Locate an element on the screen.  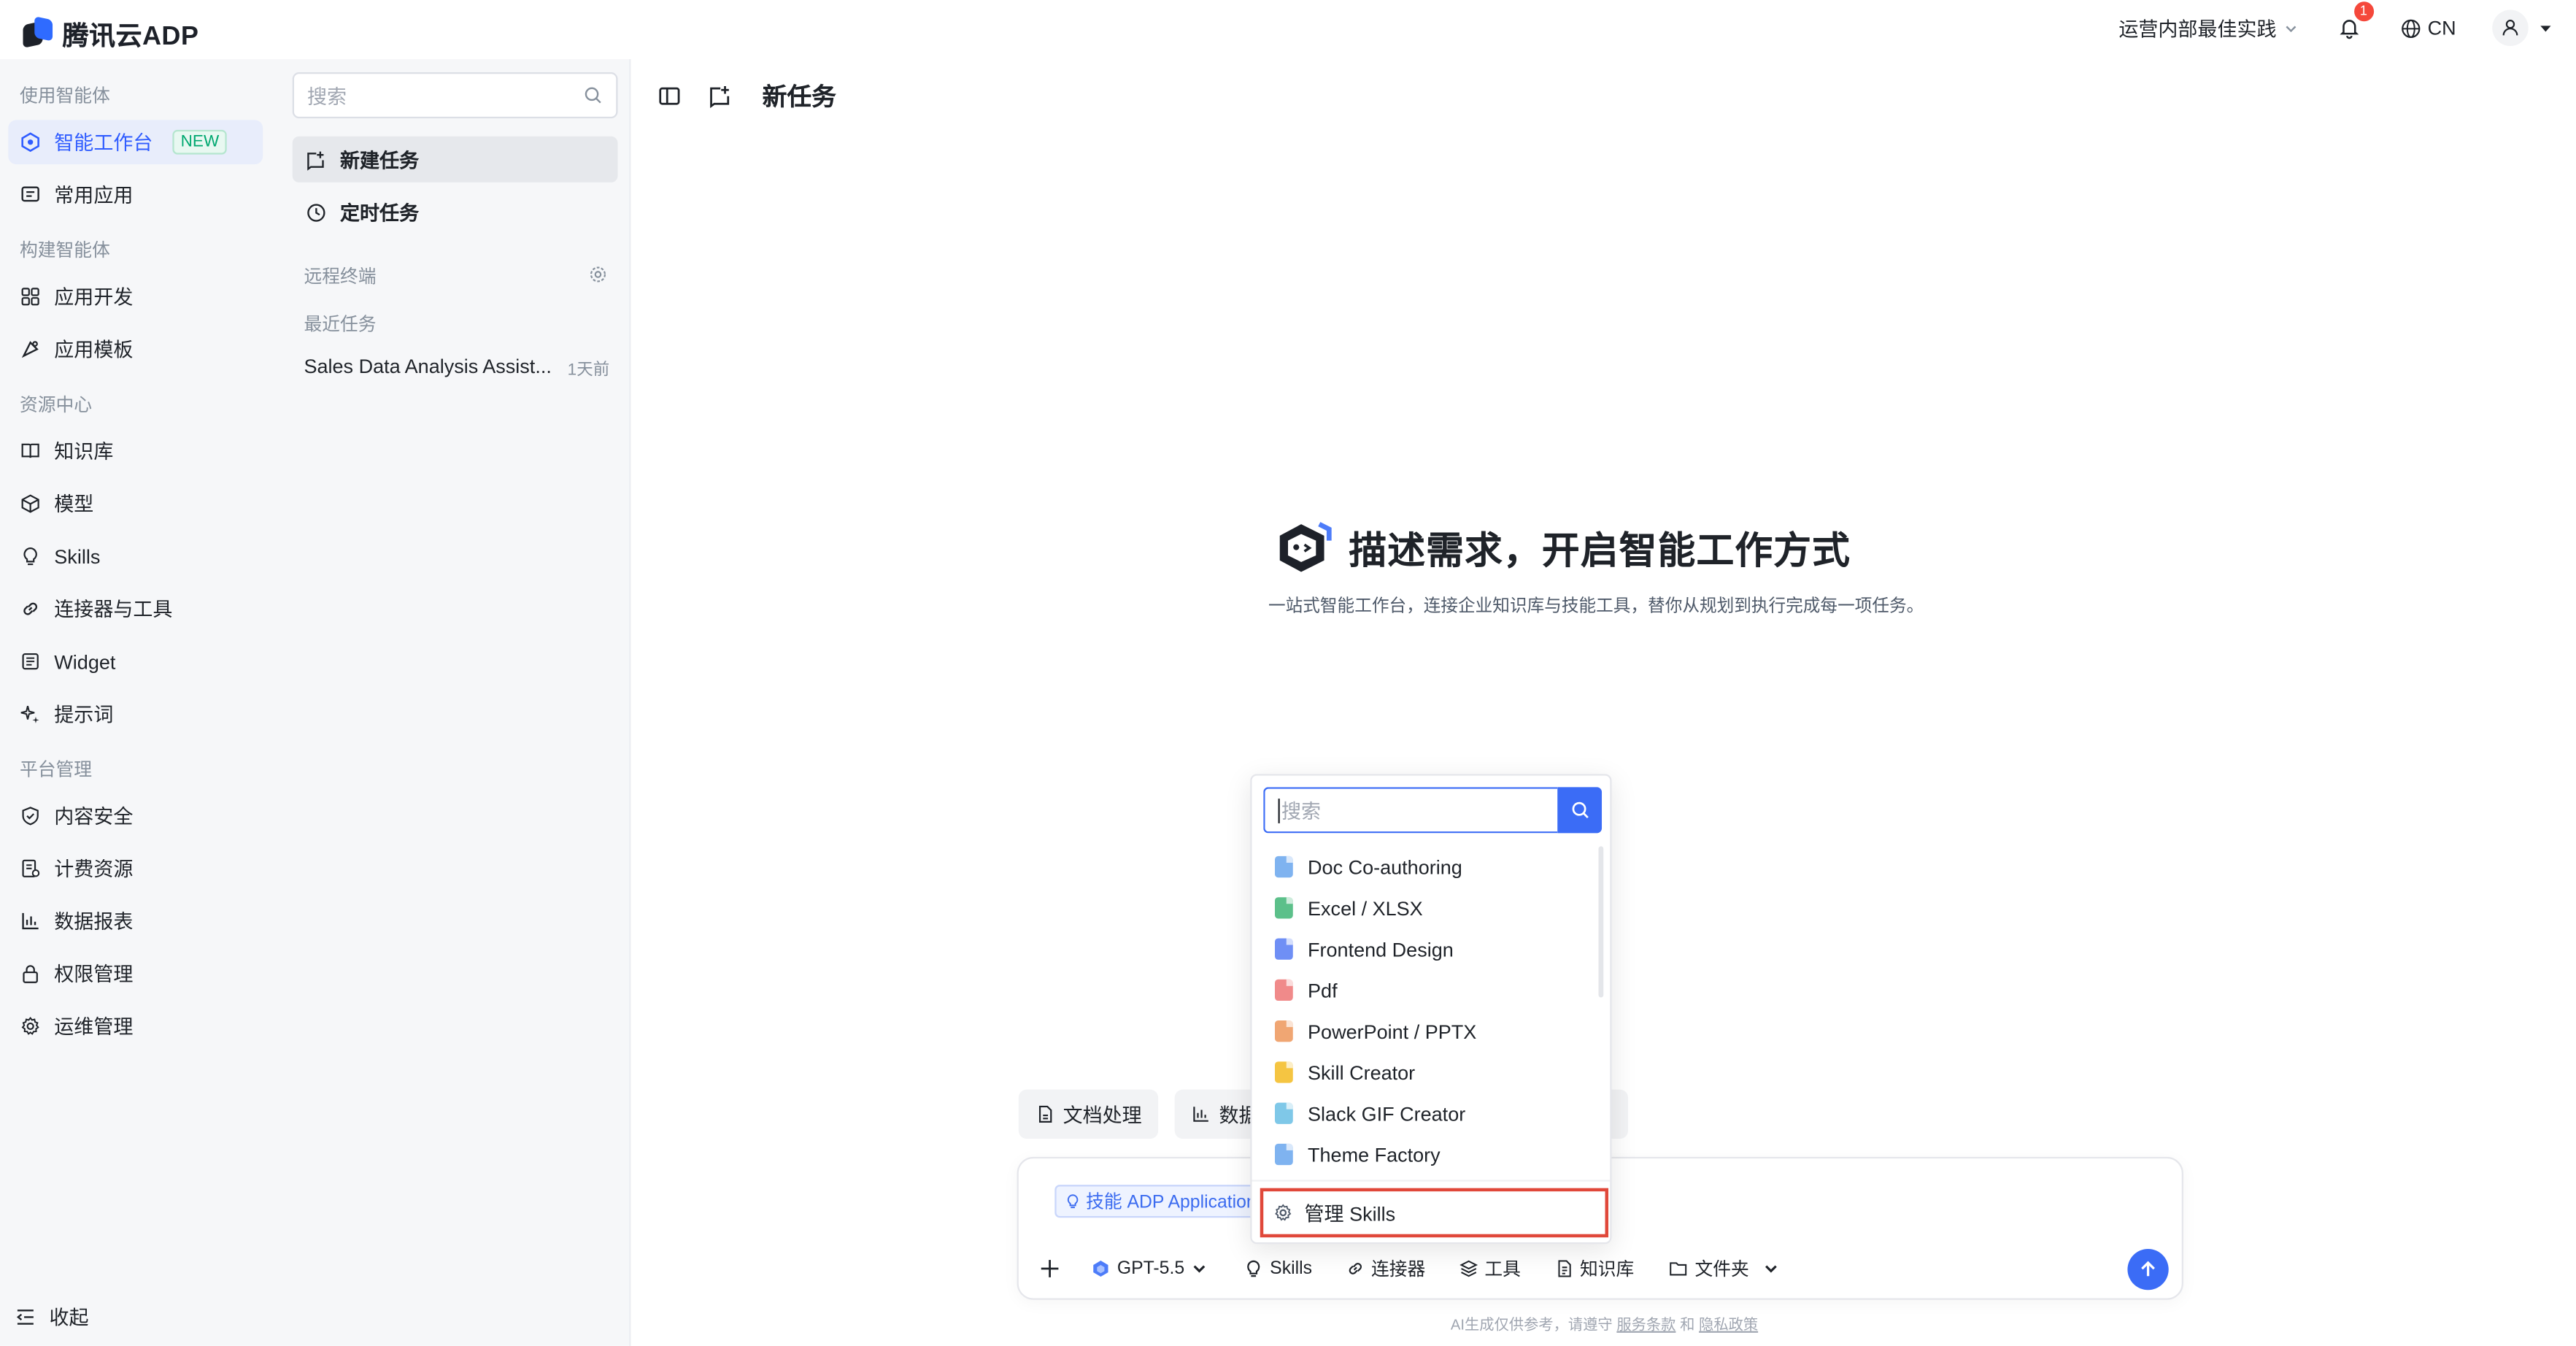
sidebar-item-apps: 常用应用 is located at coordinates (135, 195).